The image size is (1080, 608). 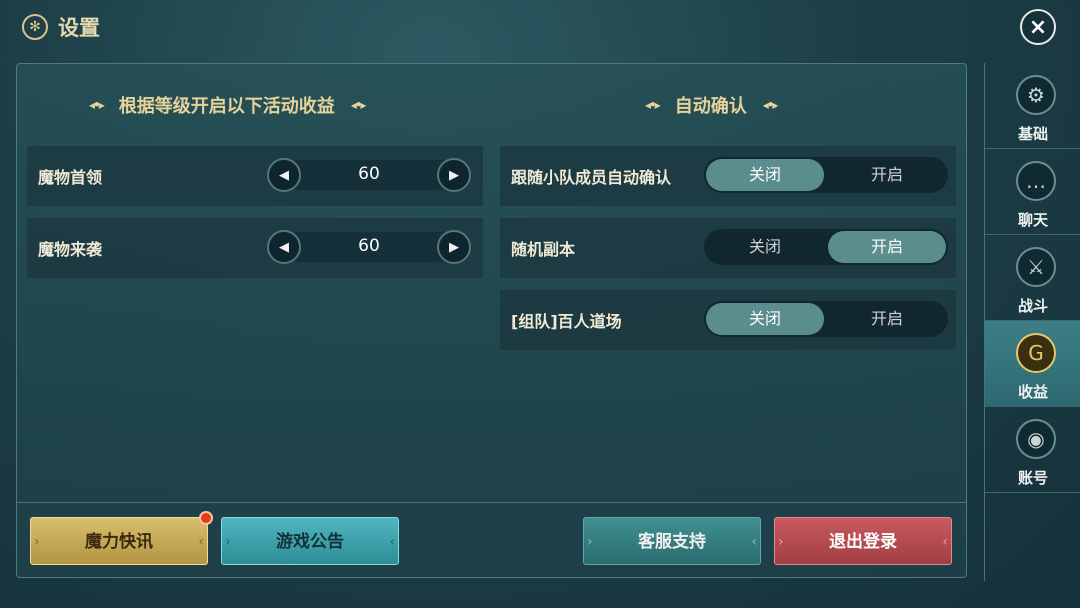 I want to click on logout-button-label: 退出登录, so click(x=863, y=542).